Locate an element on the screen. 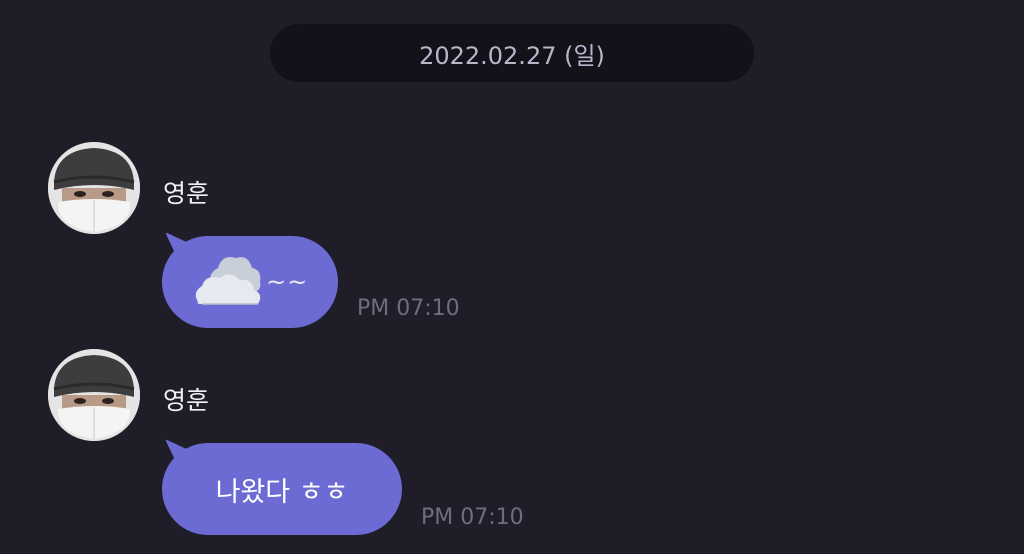 This screenshot has height=554, width=1024. message-bubble: 나왔다 ㅎㅎ is located at coordinates (282, 487).